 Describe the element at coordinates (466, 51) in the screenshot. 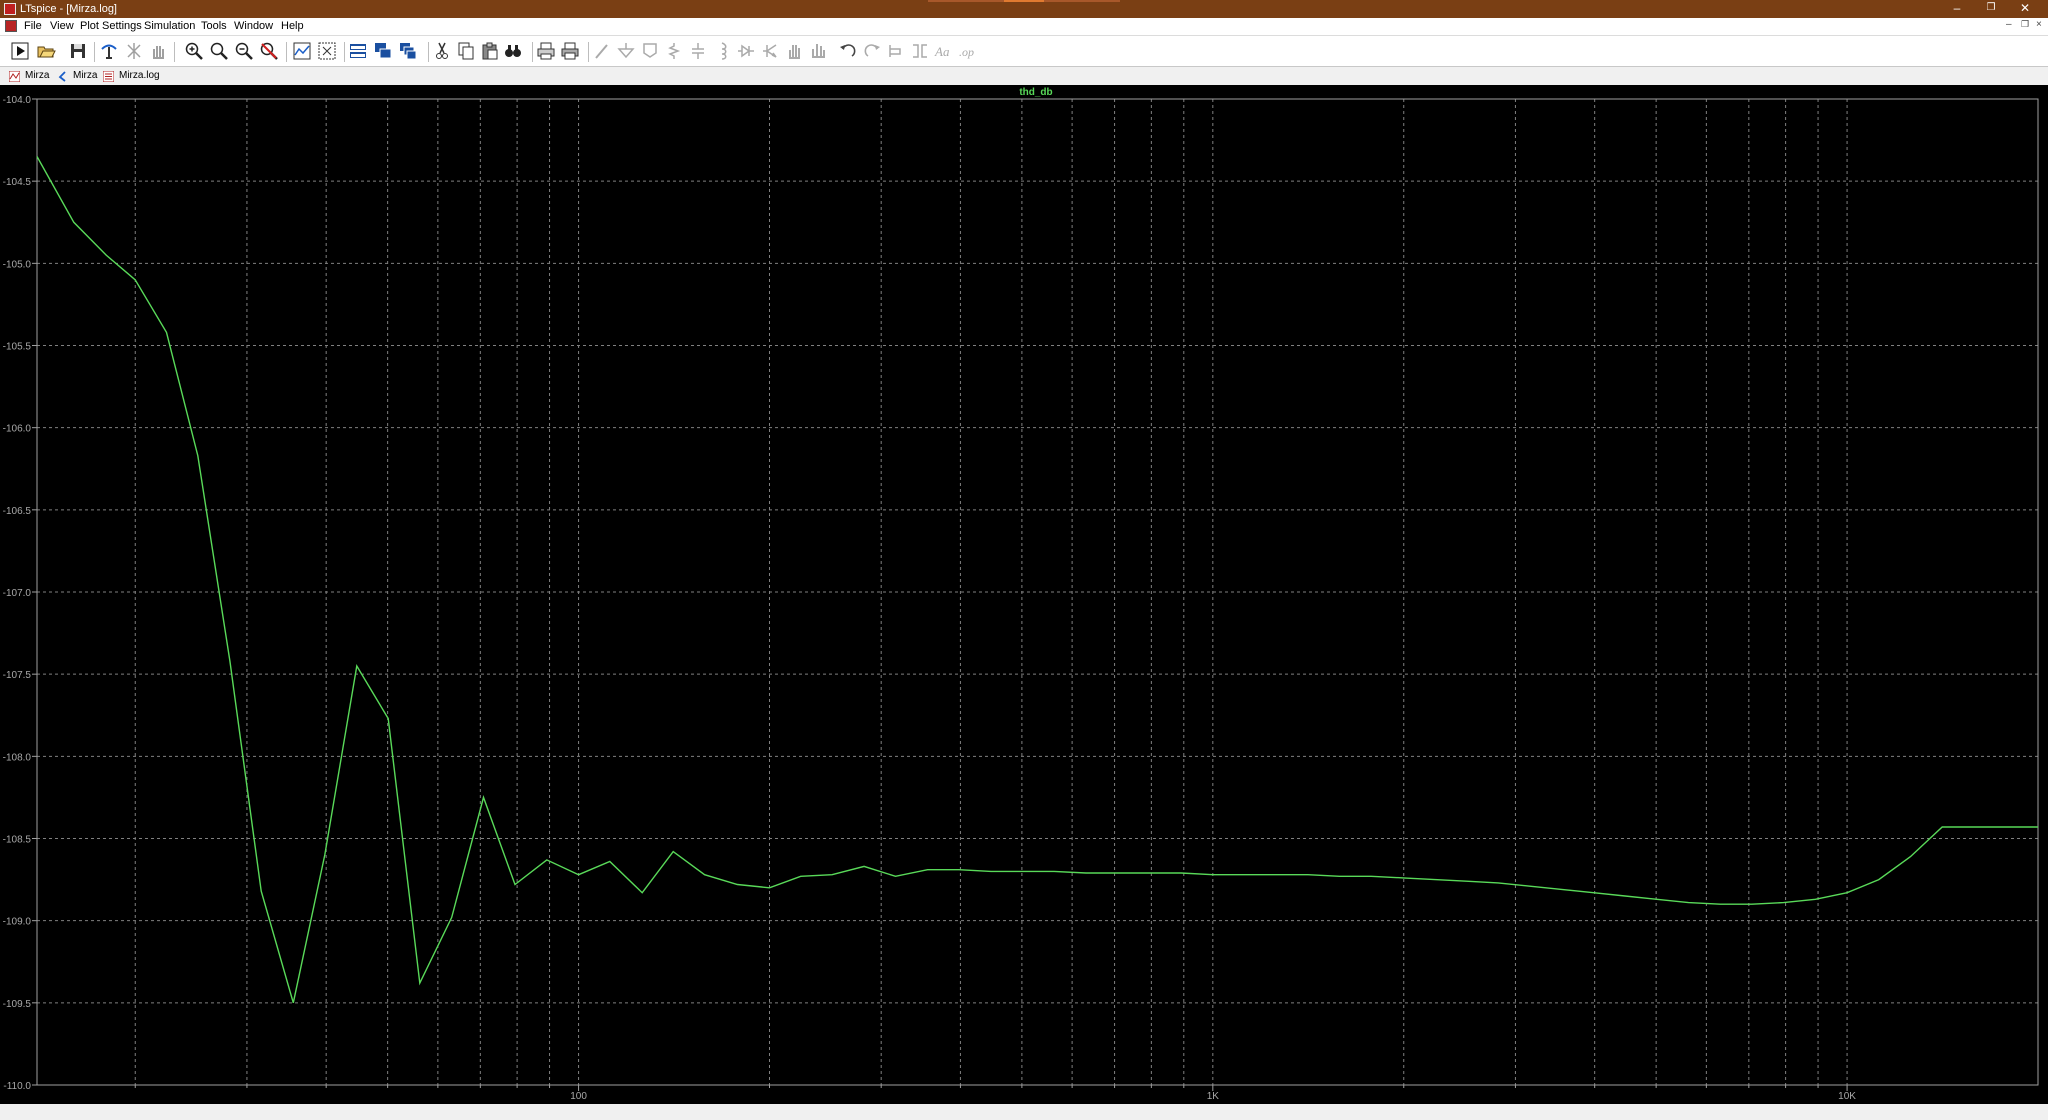

I see `copy-icon` at that location.